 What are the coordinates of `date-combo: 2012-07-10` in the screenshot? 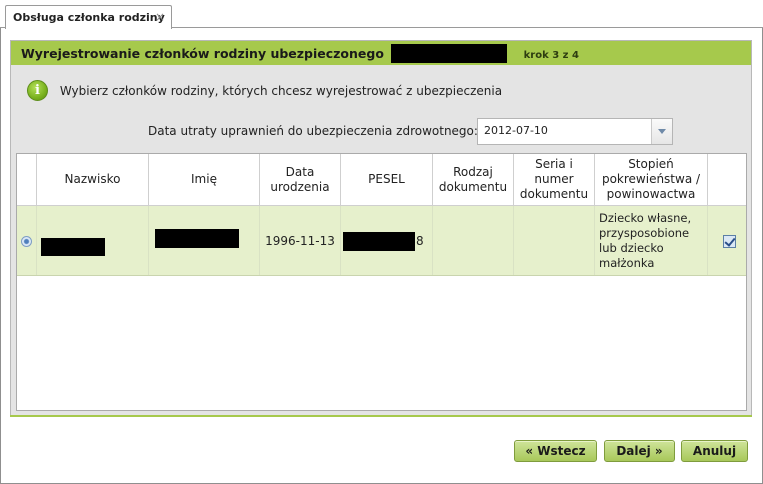 It's located at (575, 131).